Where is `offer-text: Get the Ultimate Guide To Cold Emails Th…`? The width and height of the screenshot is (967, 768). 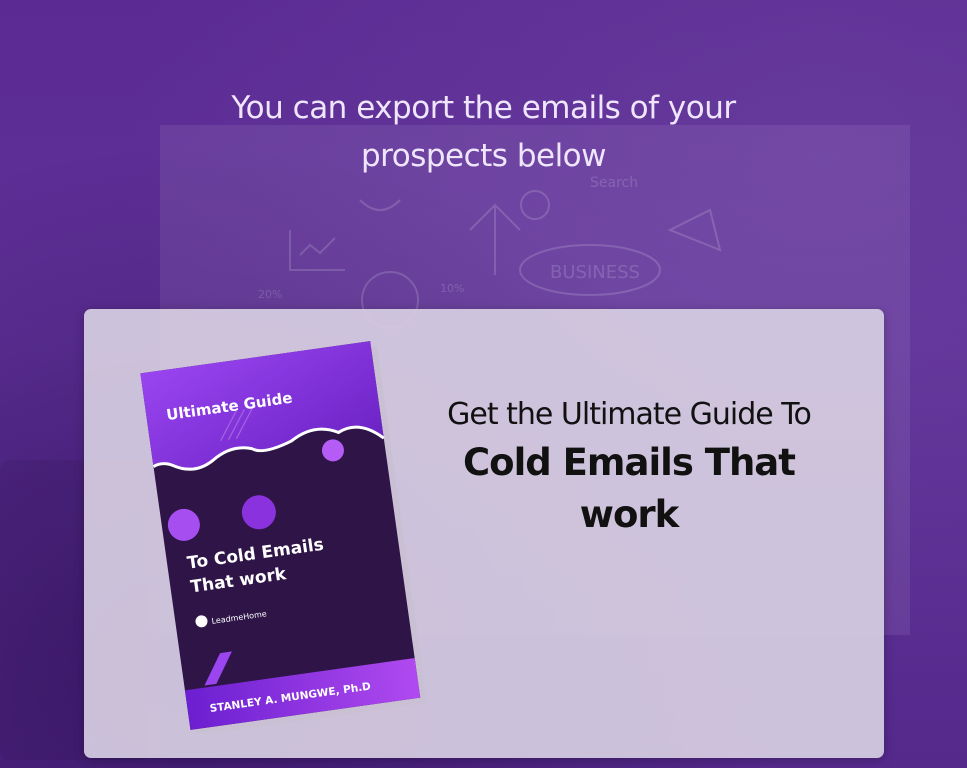
offer-text: Get the Ultimate Guide To Cold Emails Th… is located at coordinates (629, 468).